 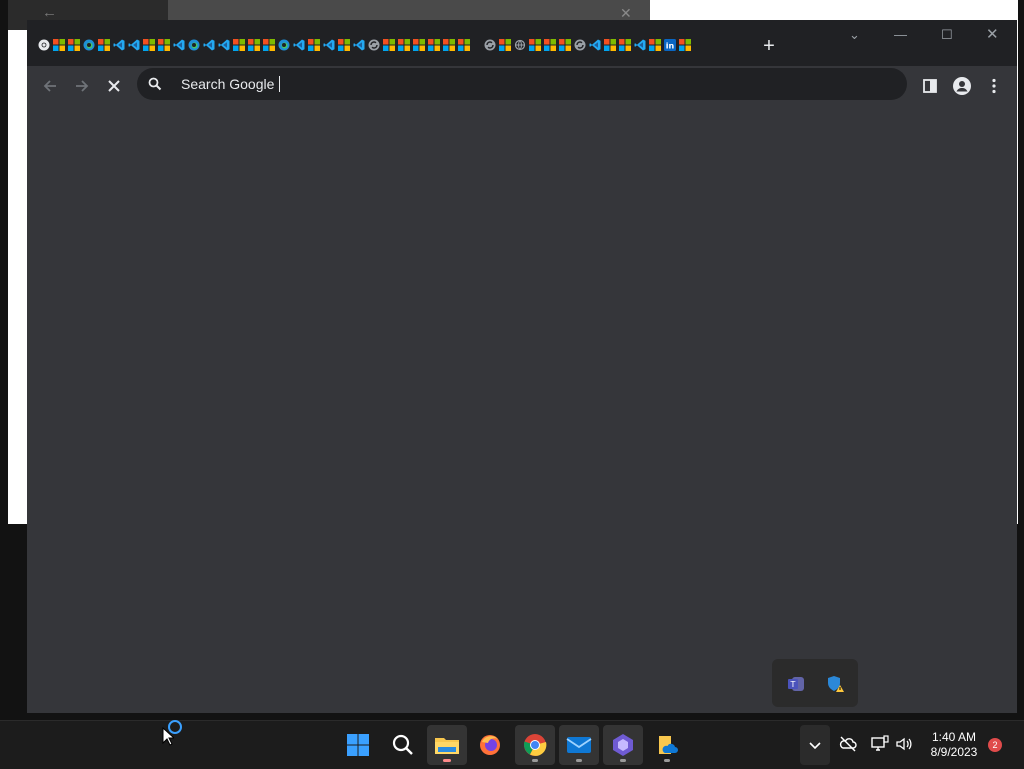 What do you see at coordinates (623, 745) in the screenshot?
I see `power-automate-button` at bounding box center [623, 745].